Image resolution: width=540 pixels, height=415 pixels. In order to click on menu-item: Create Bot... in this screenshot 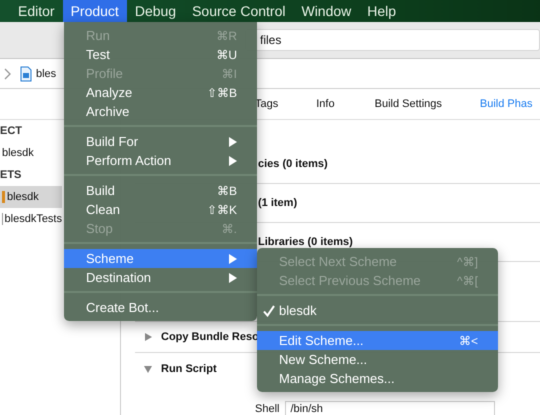, I will do `click(160, 307)`.